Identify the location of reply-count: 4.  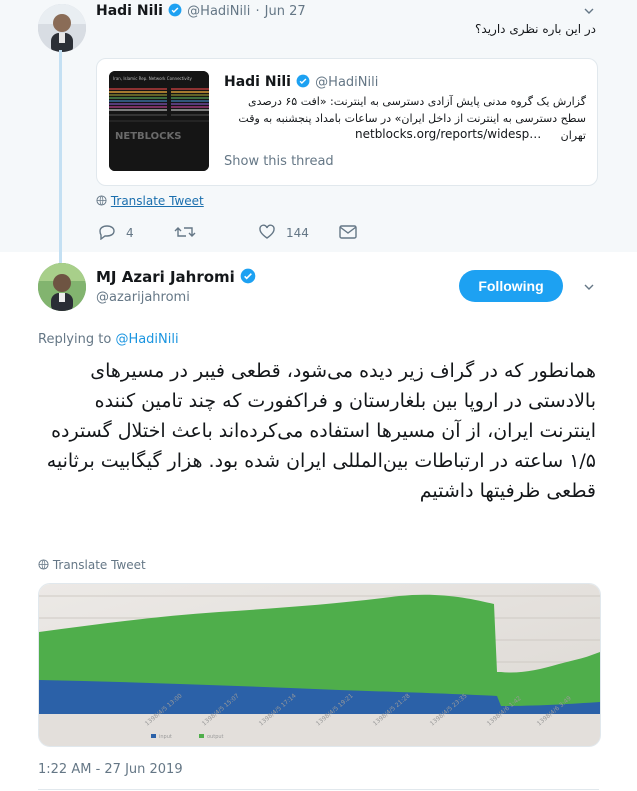
(130, 233).